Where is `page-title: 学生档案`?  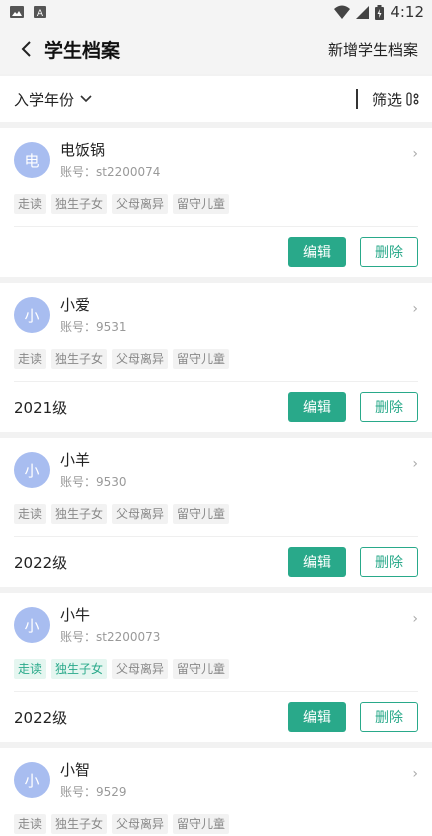 page-title: 学生档案 is located at coordinates (82, 50).